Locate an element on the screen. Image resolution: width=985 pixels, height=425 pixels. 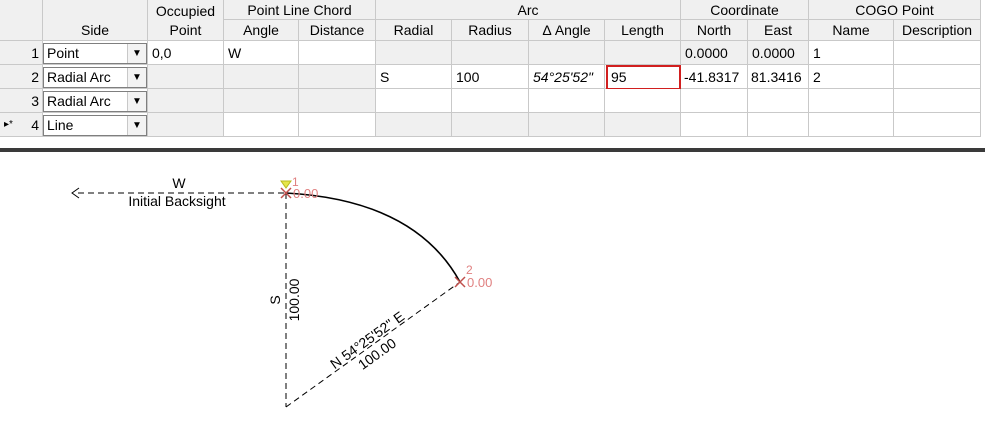
header-angle: Angle is located at coordinates (261, 30).